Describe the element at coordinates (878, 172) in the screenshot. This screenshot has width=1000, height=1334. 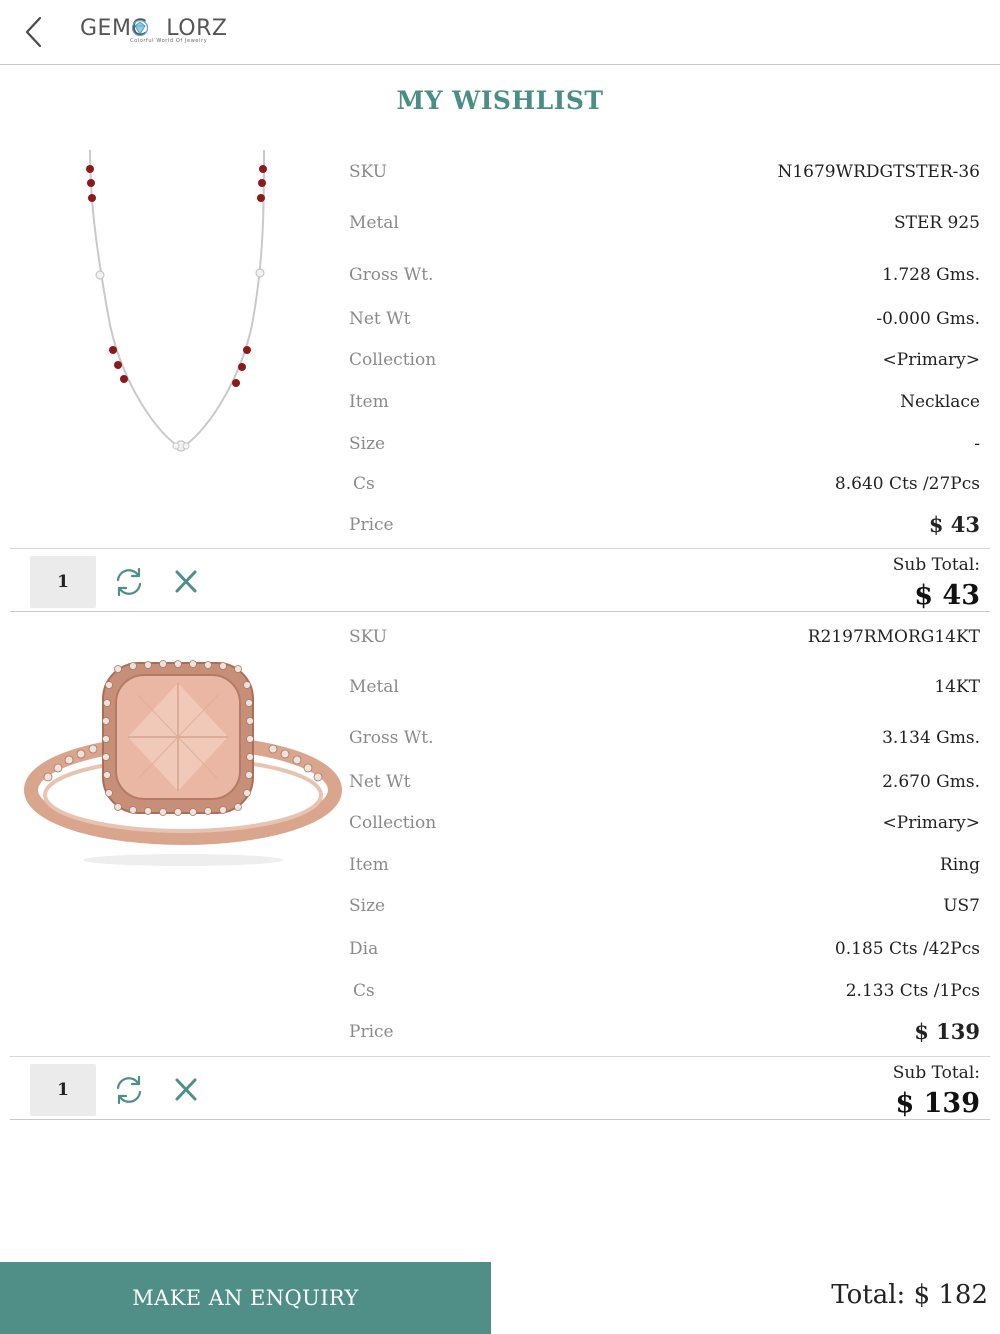
I see `spec-value: N1679WRDGTSTER-36` at that location.